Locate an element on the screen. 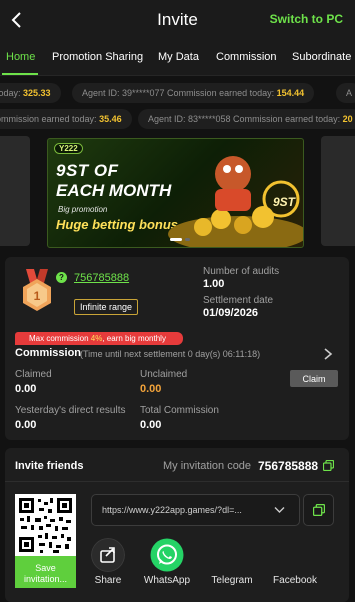 The height and width of the screenshot is (602, 355). copy-link-button is located at coordinates (318, 510).